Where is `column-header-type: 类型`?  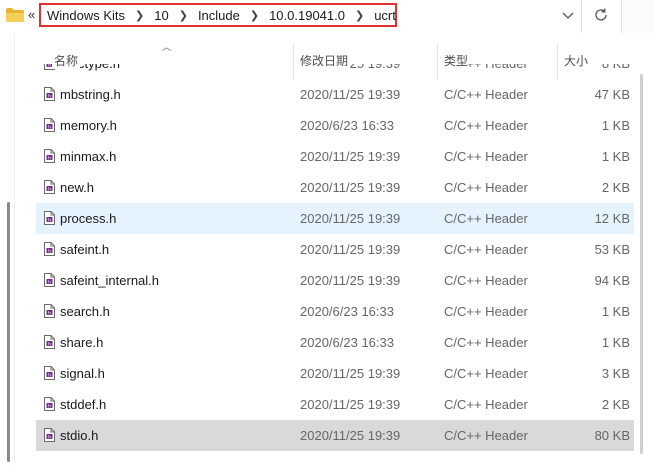 column-header-type: 类型 is located at coordinates (456, 60).